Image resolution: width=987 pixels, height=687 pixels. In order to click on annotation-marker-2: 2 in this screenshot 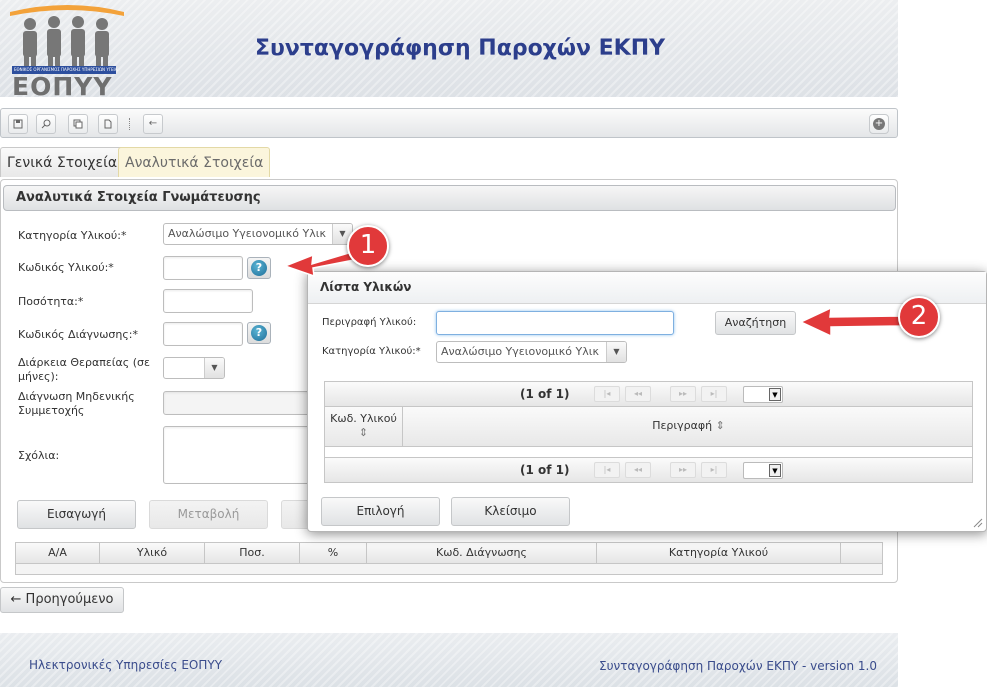, I will do `click(919, 317)`.